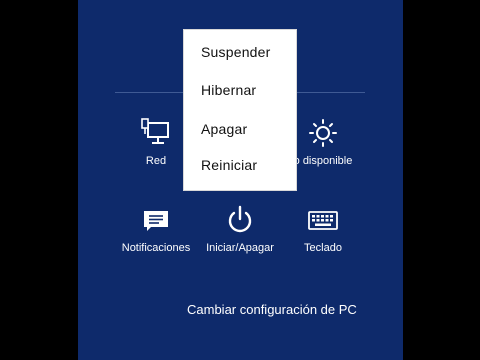  Describe the element at coordinates (240, 110) in the screenshot. I see `power-menu: Suspender Hibernar Apagar Reiniciar` at that location.